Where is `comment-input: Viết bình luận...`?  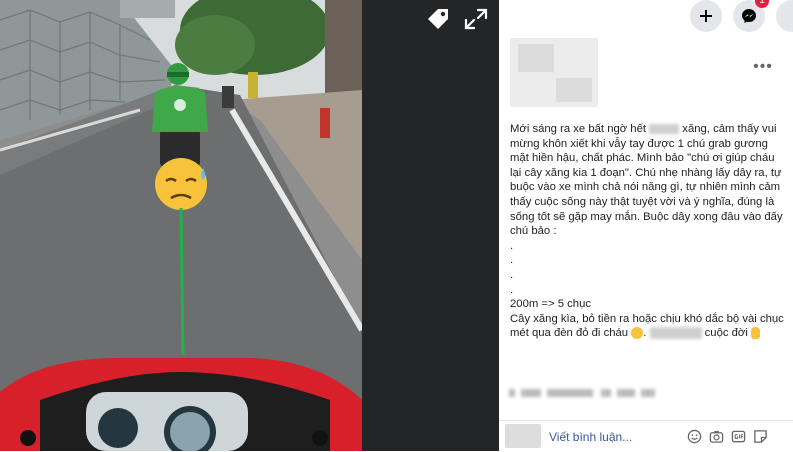
comment-input: Viết bình luận... is located at coordinates (590, 437).